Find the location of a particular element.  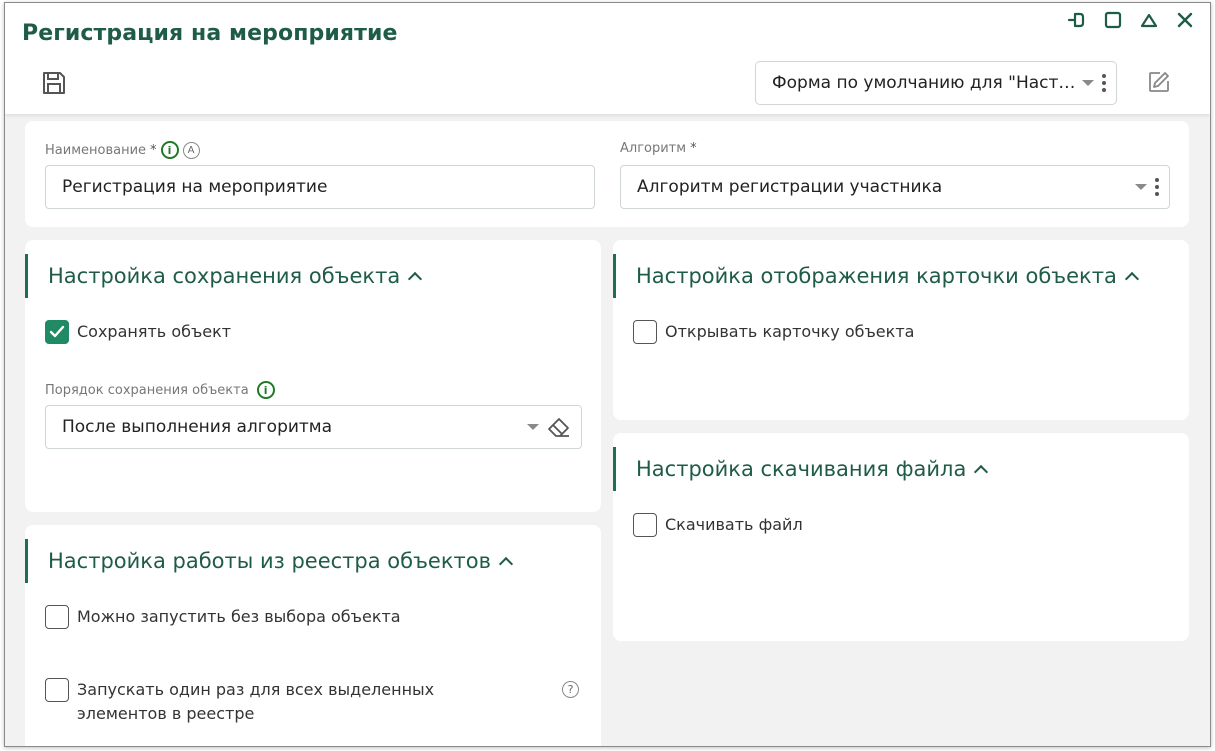

open-card-row: Открывать карточку объекта is located at coordinates (773, 332).